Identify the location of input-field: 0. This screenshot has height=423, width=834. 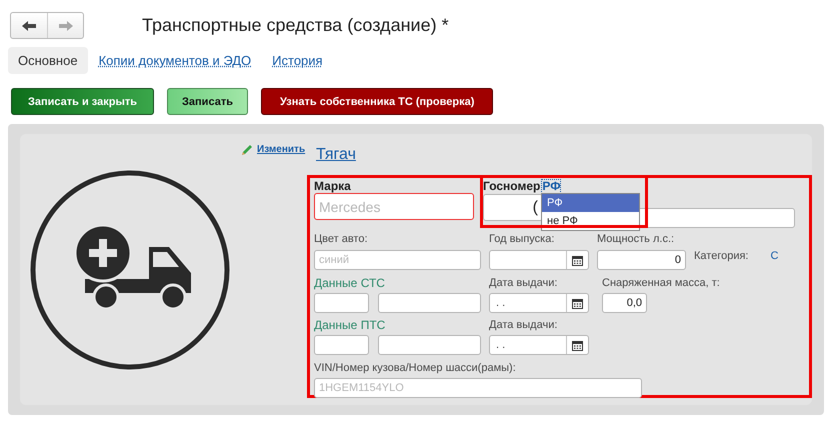
(641, 260).